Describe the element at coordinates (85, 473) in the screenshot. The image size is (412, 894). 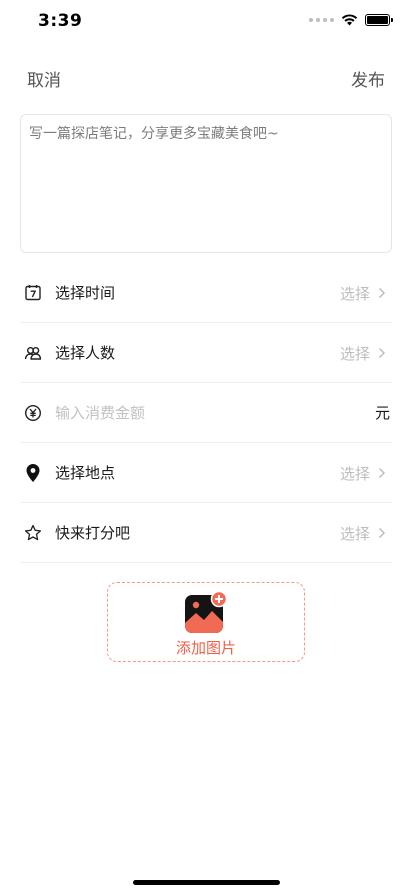
I see `select-location-label: 选择地点` at that location.